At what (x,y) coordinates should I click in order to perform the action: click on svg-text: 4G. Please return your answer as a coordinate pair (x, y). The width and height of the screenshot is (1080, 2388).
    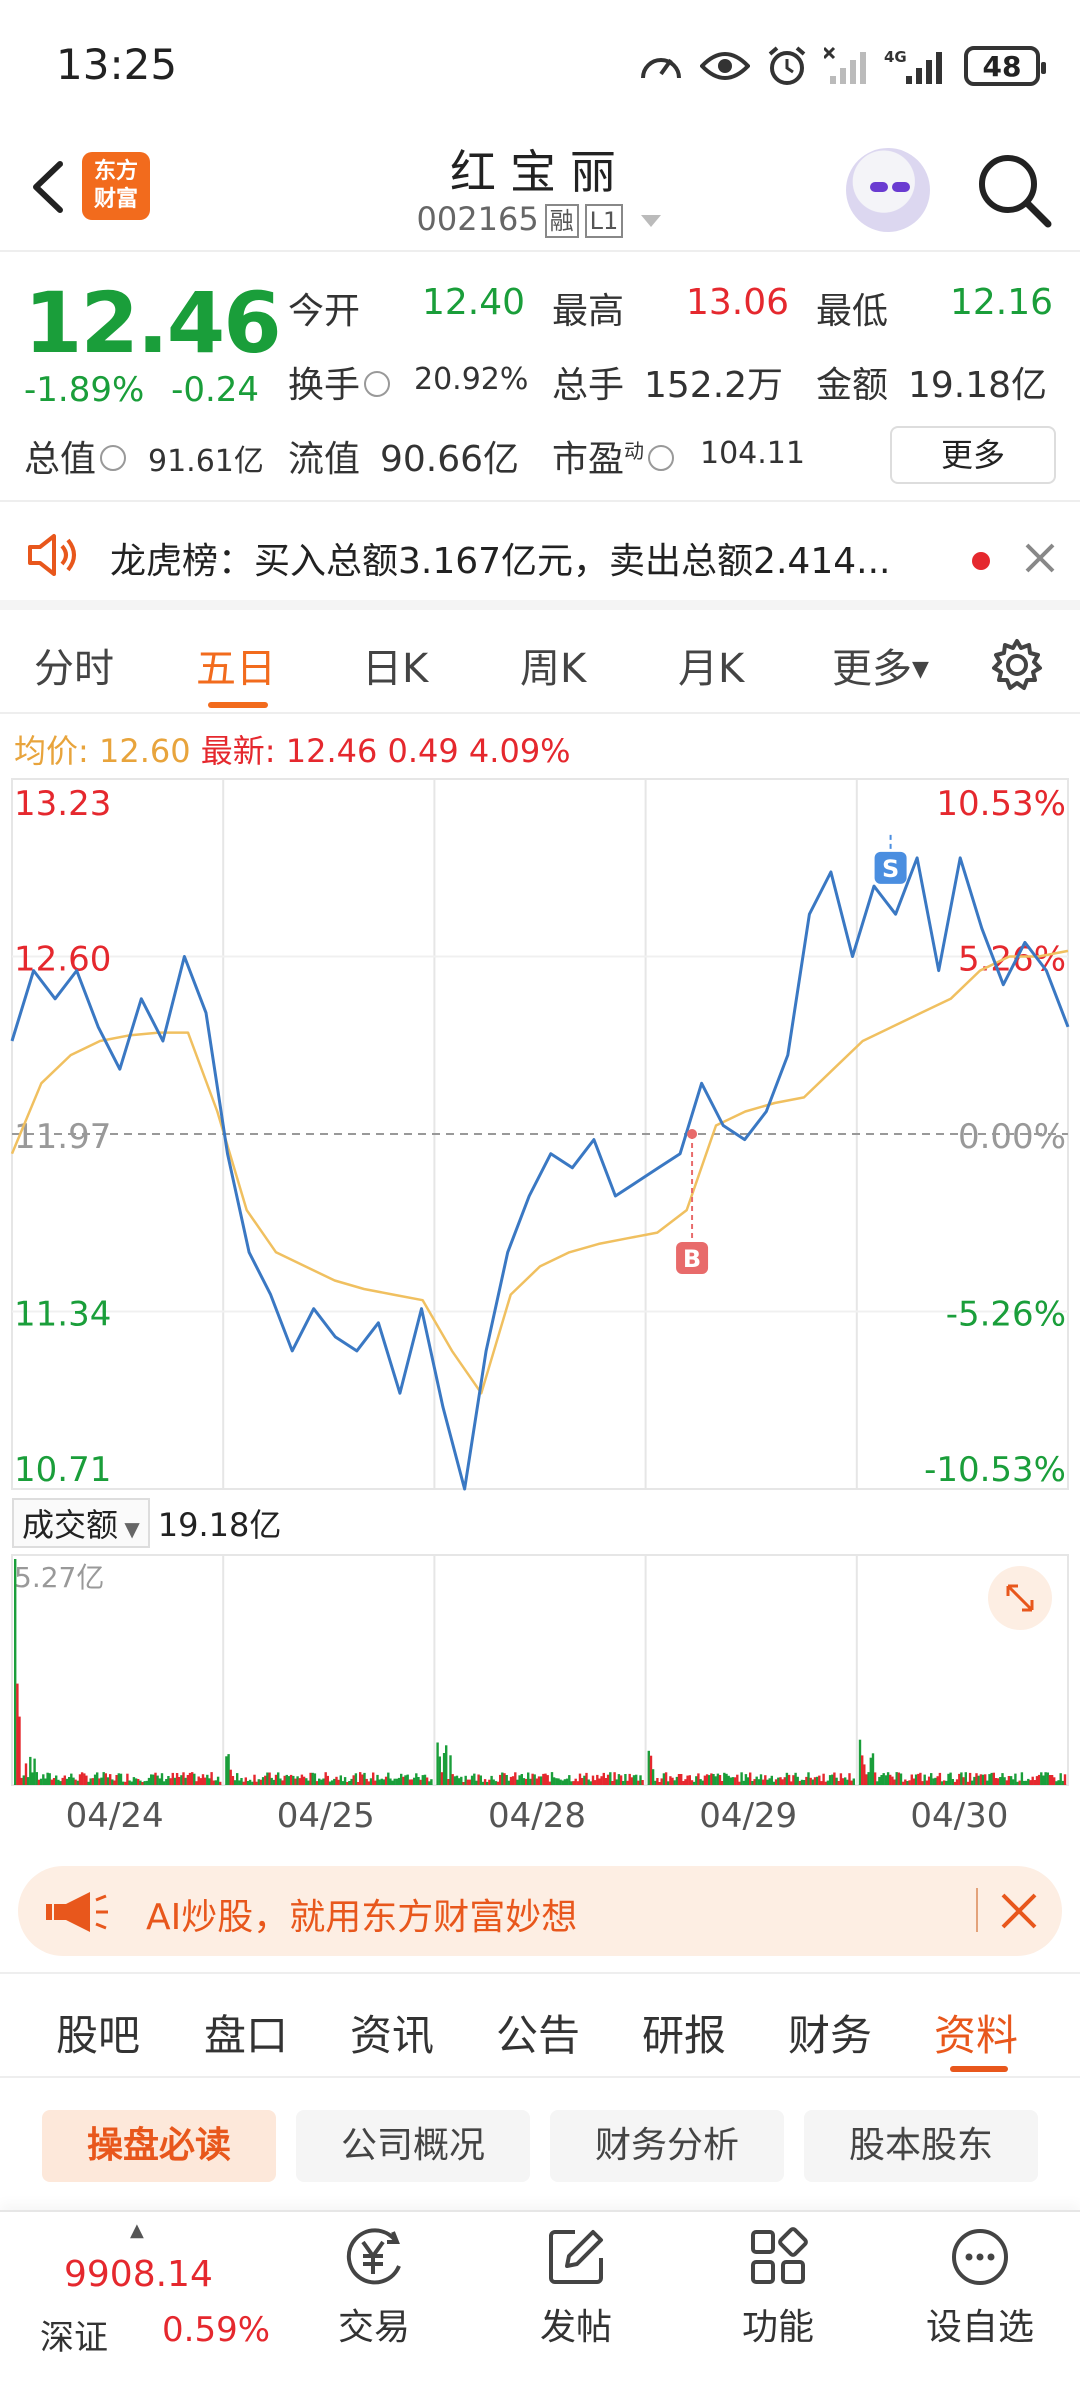
    Looking at the image, I should click on (895, 57).